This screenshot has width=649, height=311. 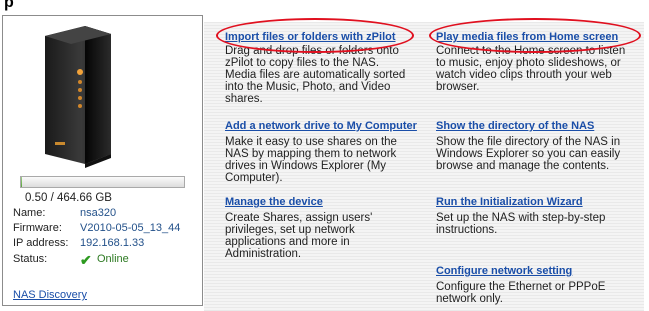 I want to click on nas-discovery-link: NAS Discovery, so click(x=50, y=295).